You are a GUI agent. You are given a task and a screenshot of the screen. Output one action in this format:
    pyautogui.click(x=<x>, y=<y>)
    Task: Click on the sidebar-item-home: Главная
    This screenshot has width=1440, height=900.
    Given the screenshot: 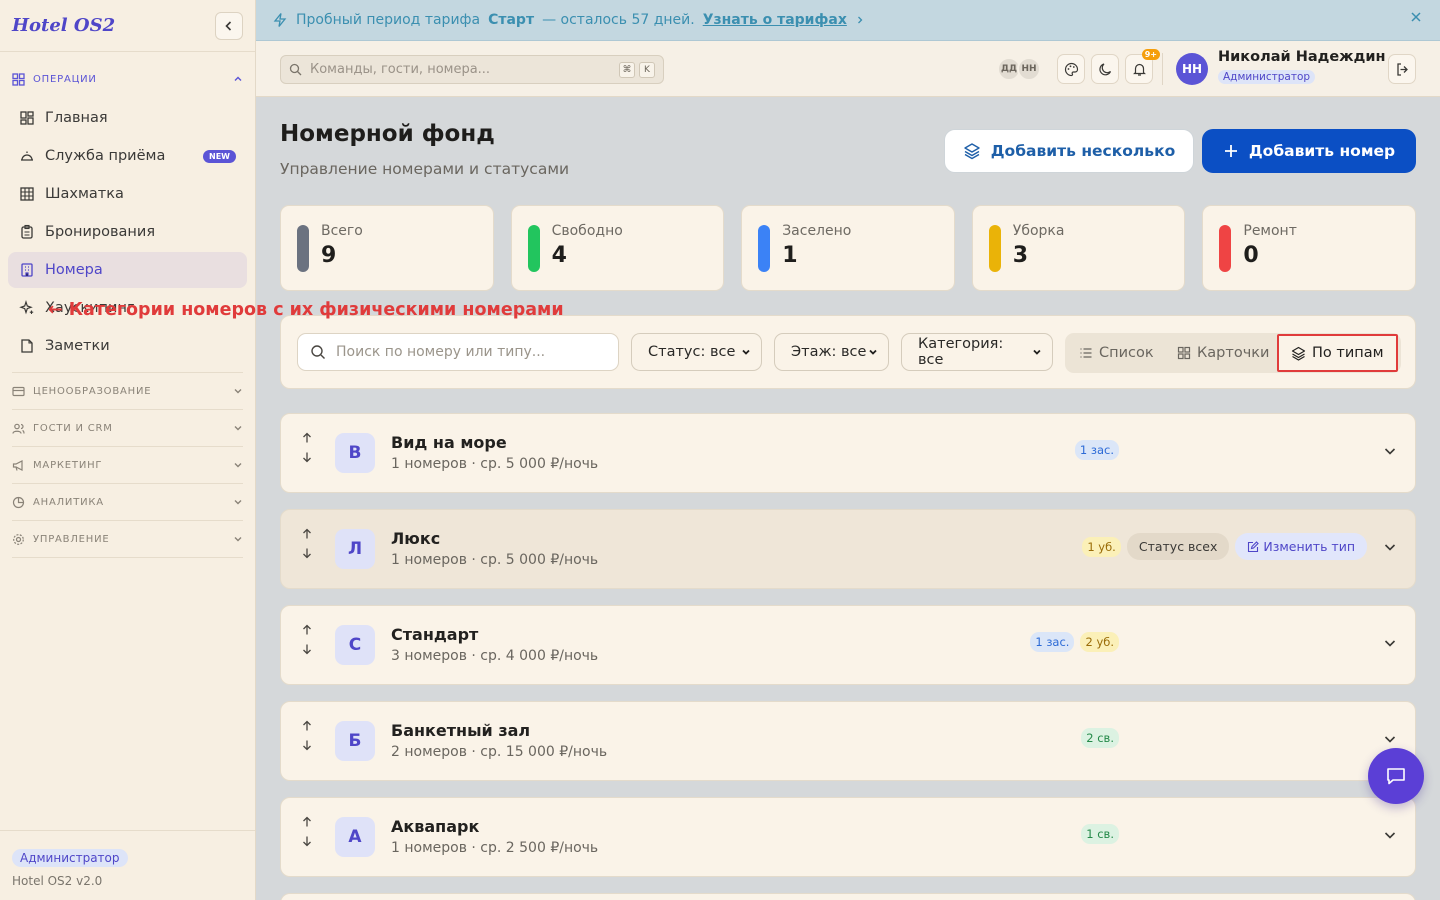 What is the action you would take?
    pyautogui.click(x=127, y=118)
    